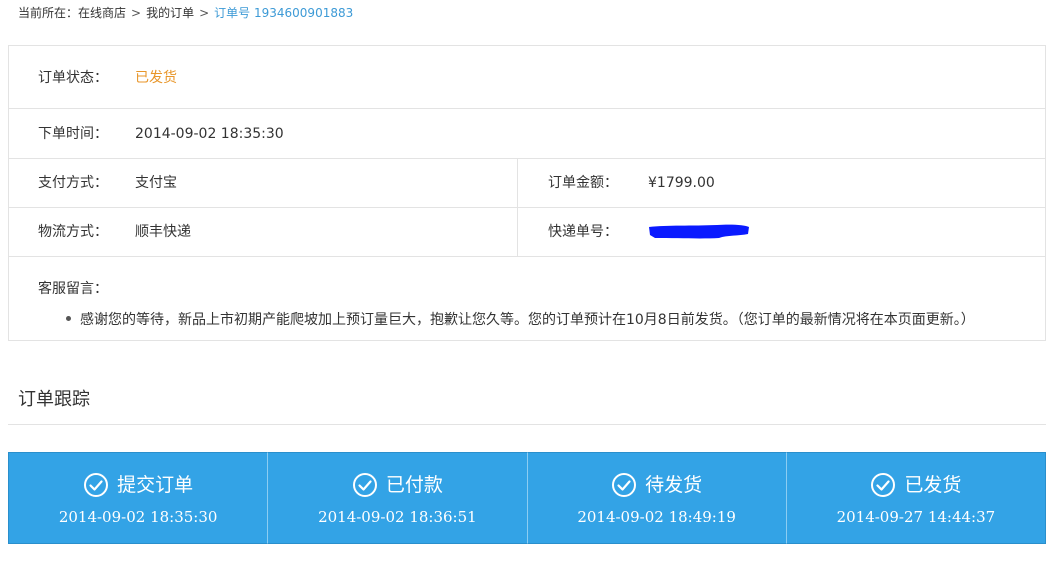 Image resolution: width=1060 pixels, height=566 pixels. Describe the element at coordinates (397, 517) in the screenshot. I see `tracking-step-time: 2014-09-02 18:36:51` at that location.